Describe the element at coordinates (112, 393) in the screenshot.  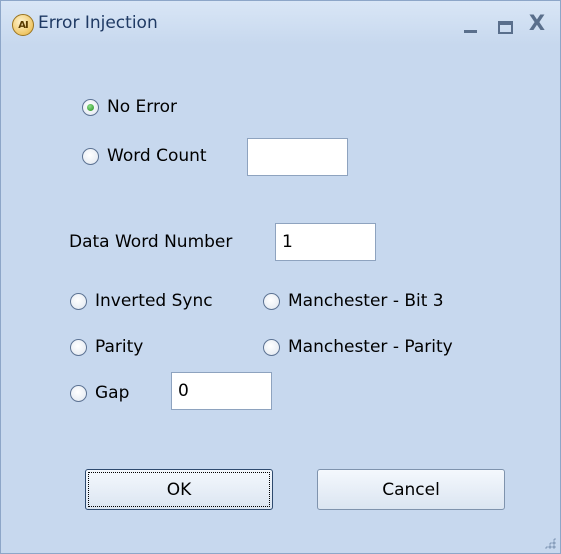
I see `radio-gap-label: Gap` at that location.